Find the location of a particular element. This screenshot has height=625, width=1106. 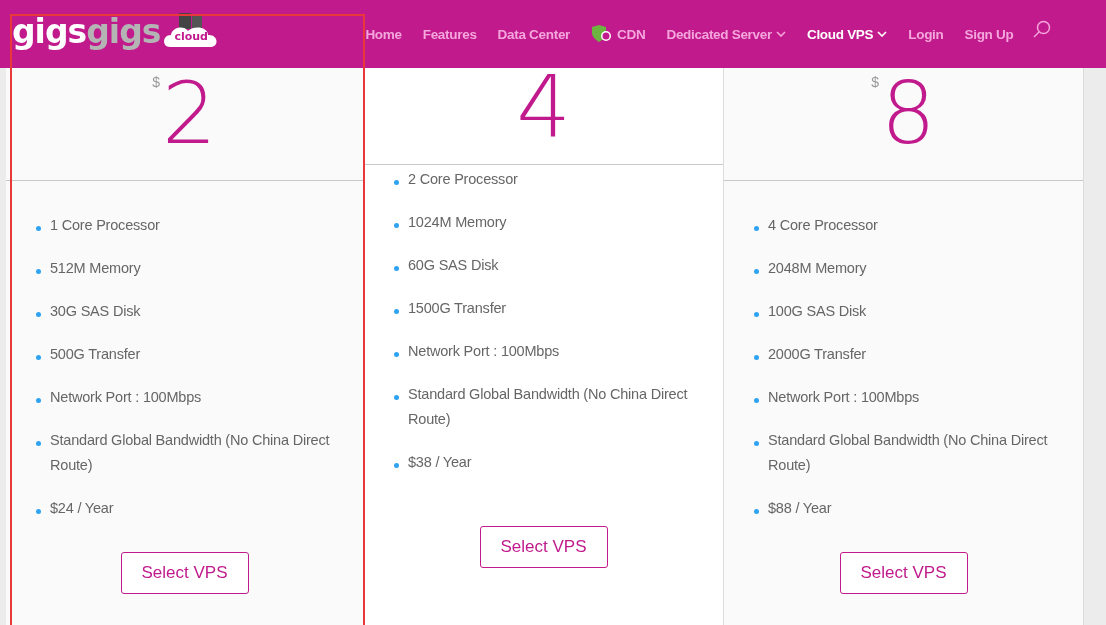

price-amount: 8 is located at coordinates (908, 113).